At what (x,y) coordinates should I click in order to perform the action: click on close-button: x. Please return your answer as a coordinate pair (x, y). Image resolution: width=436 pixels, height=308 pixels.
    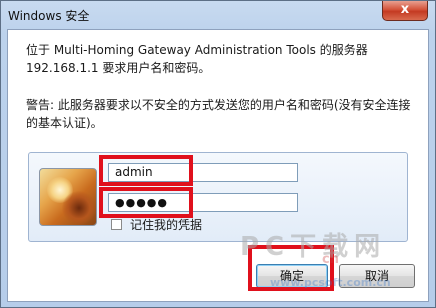
    Looking at the image, I should click on (405, 11).